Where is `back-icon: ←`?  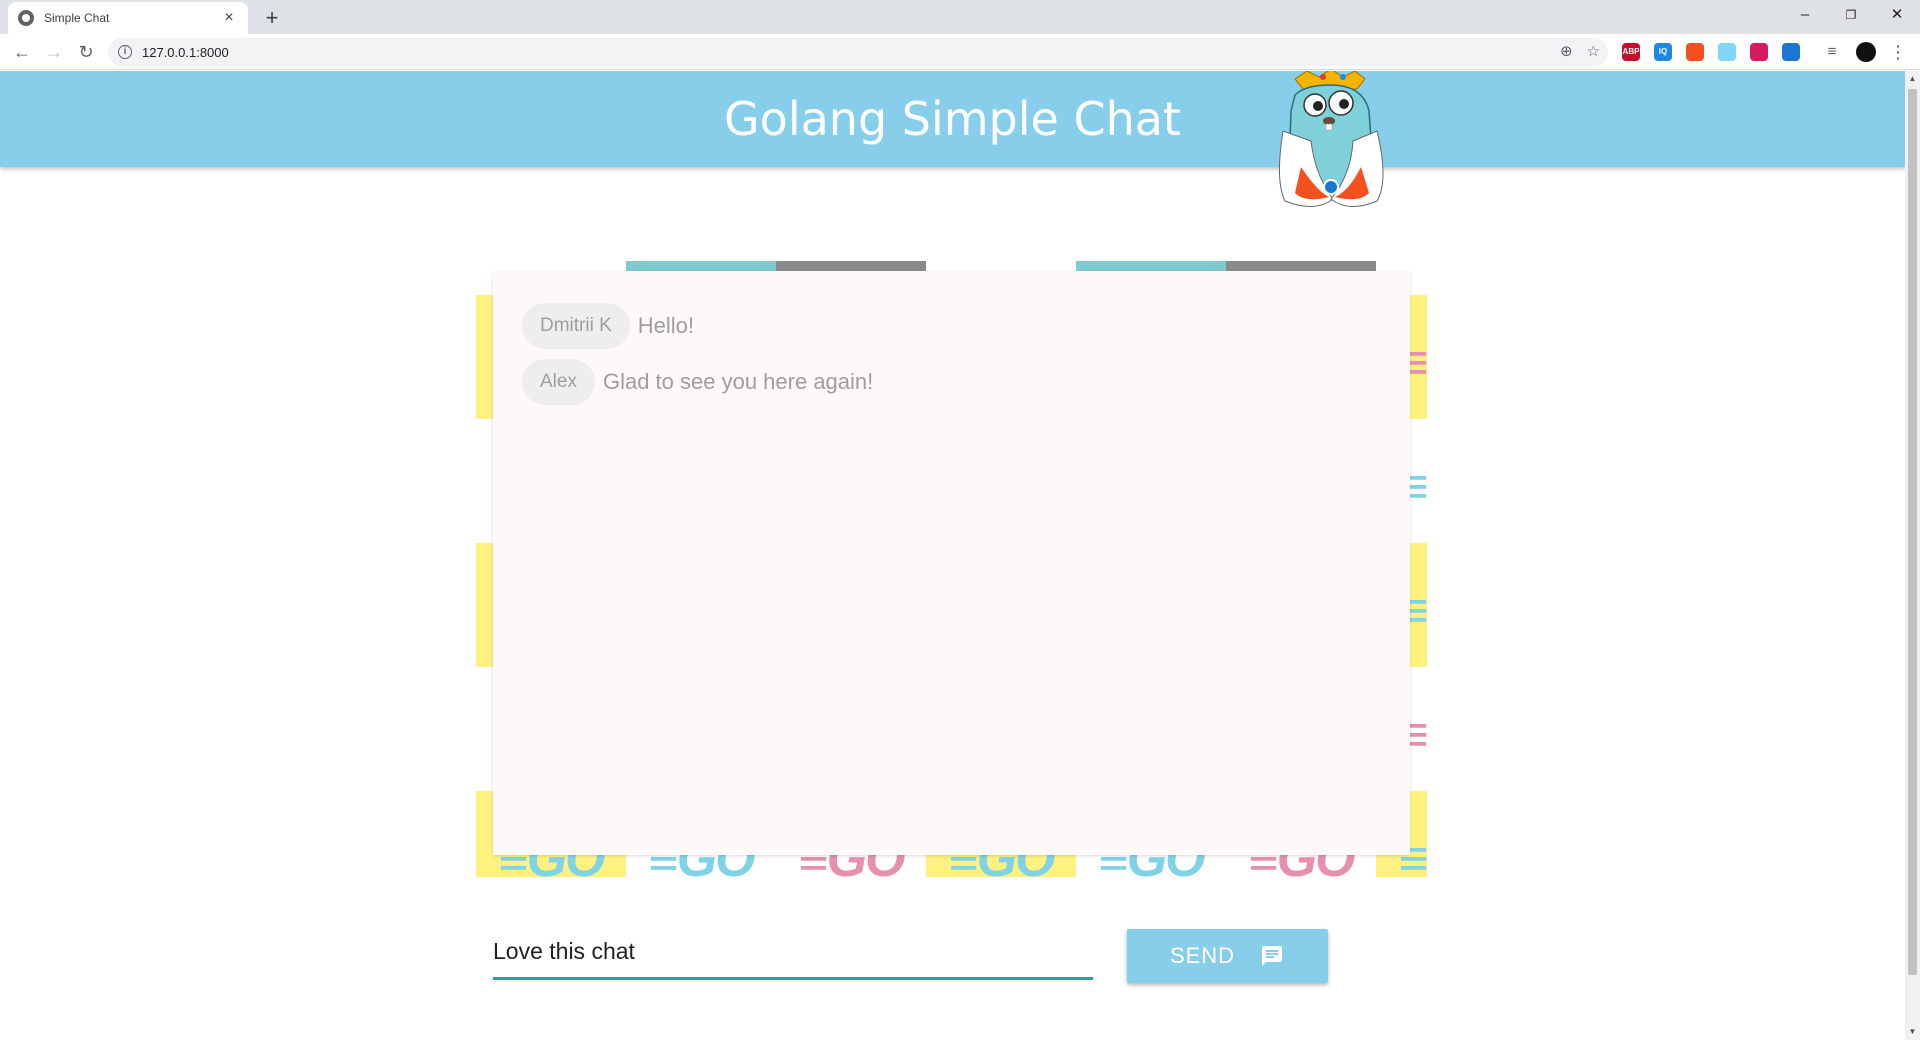
back-icon: ← is located at coordinates (22, 52).